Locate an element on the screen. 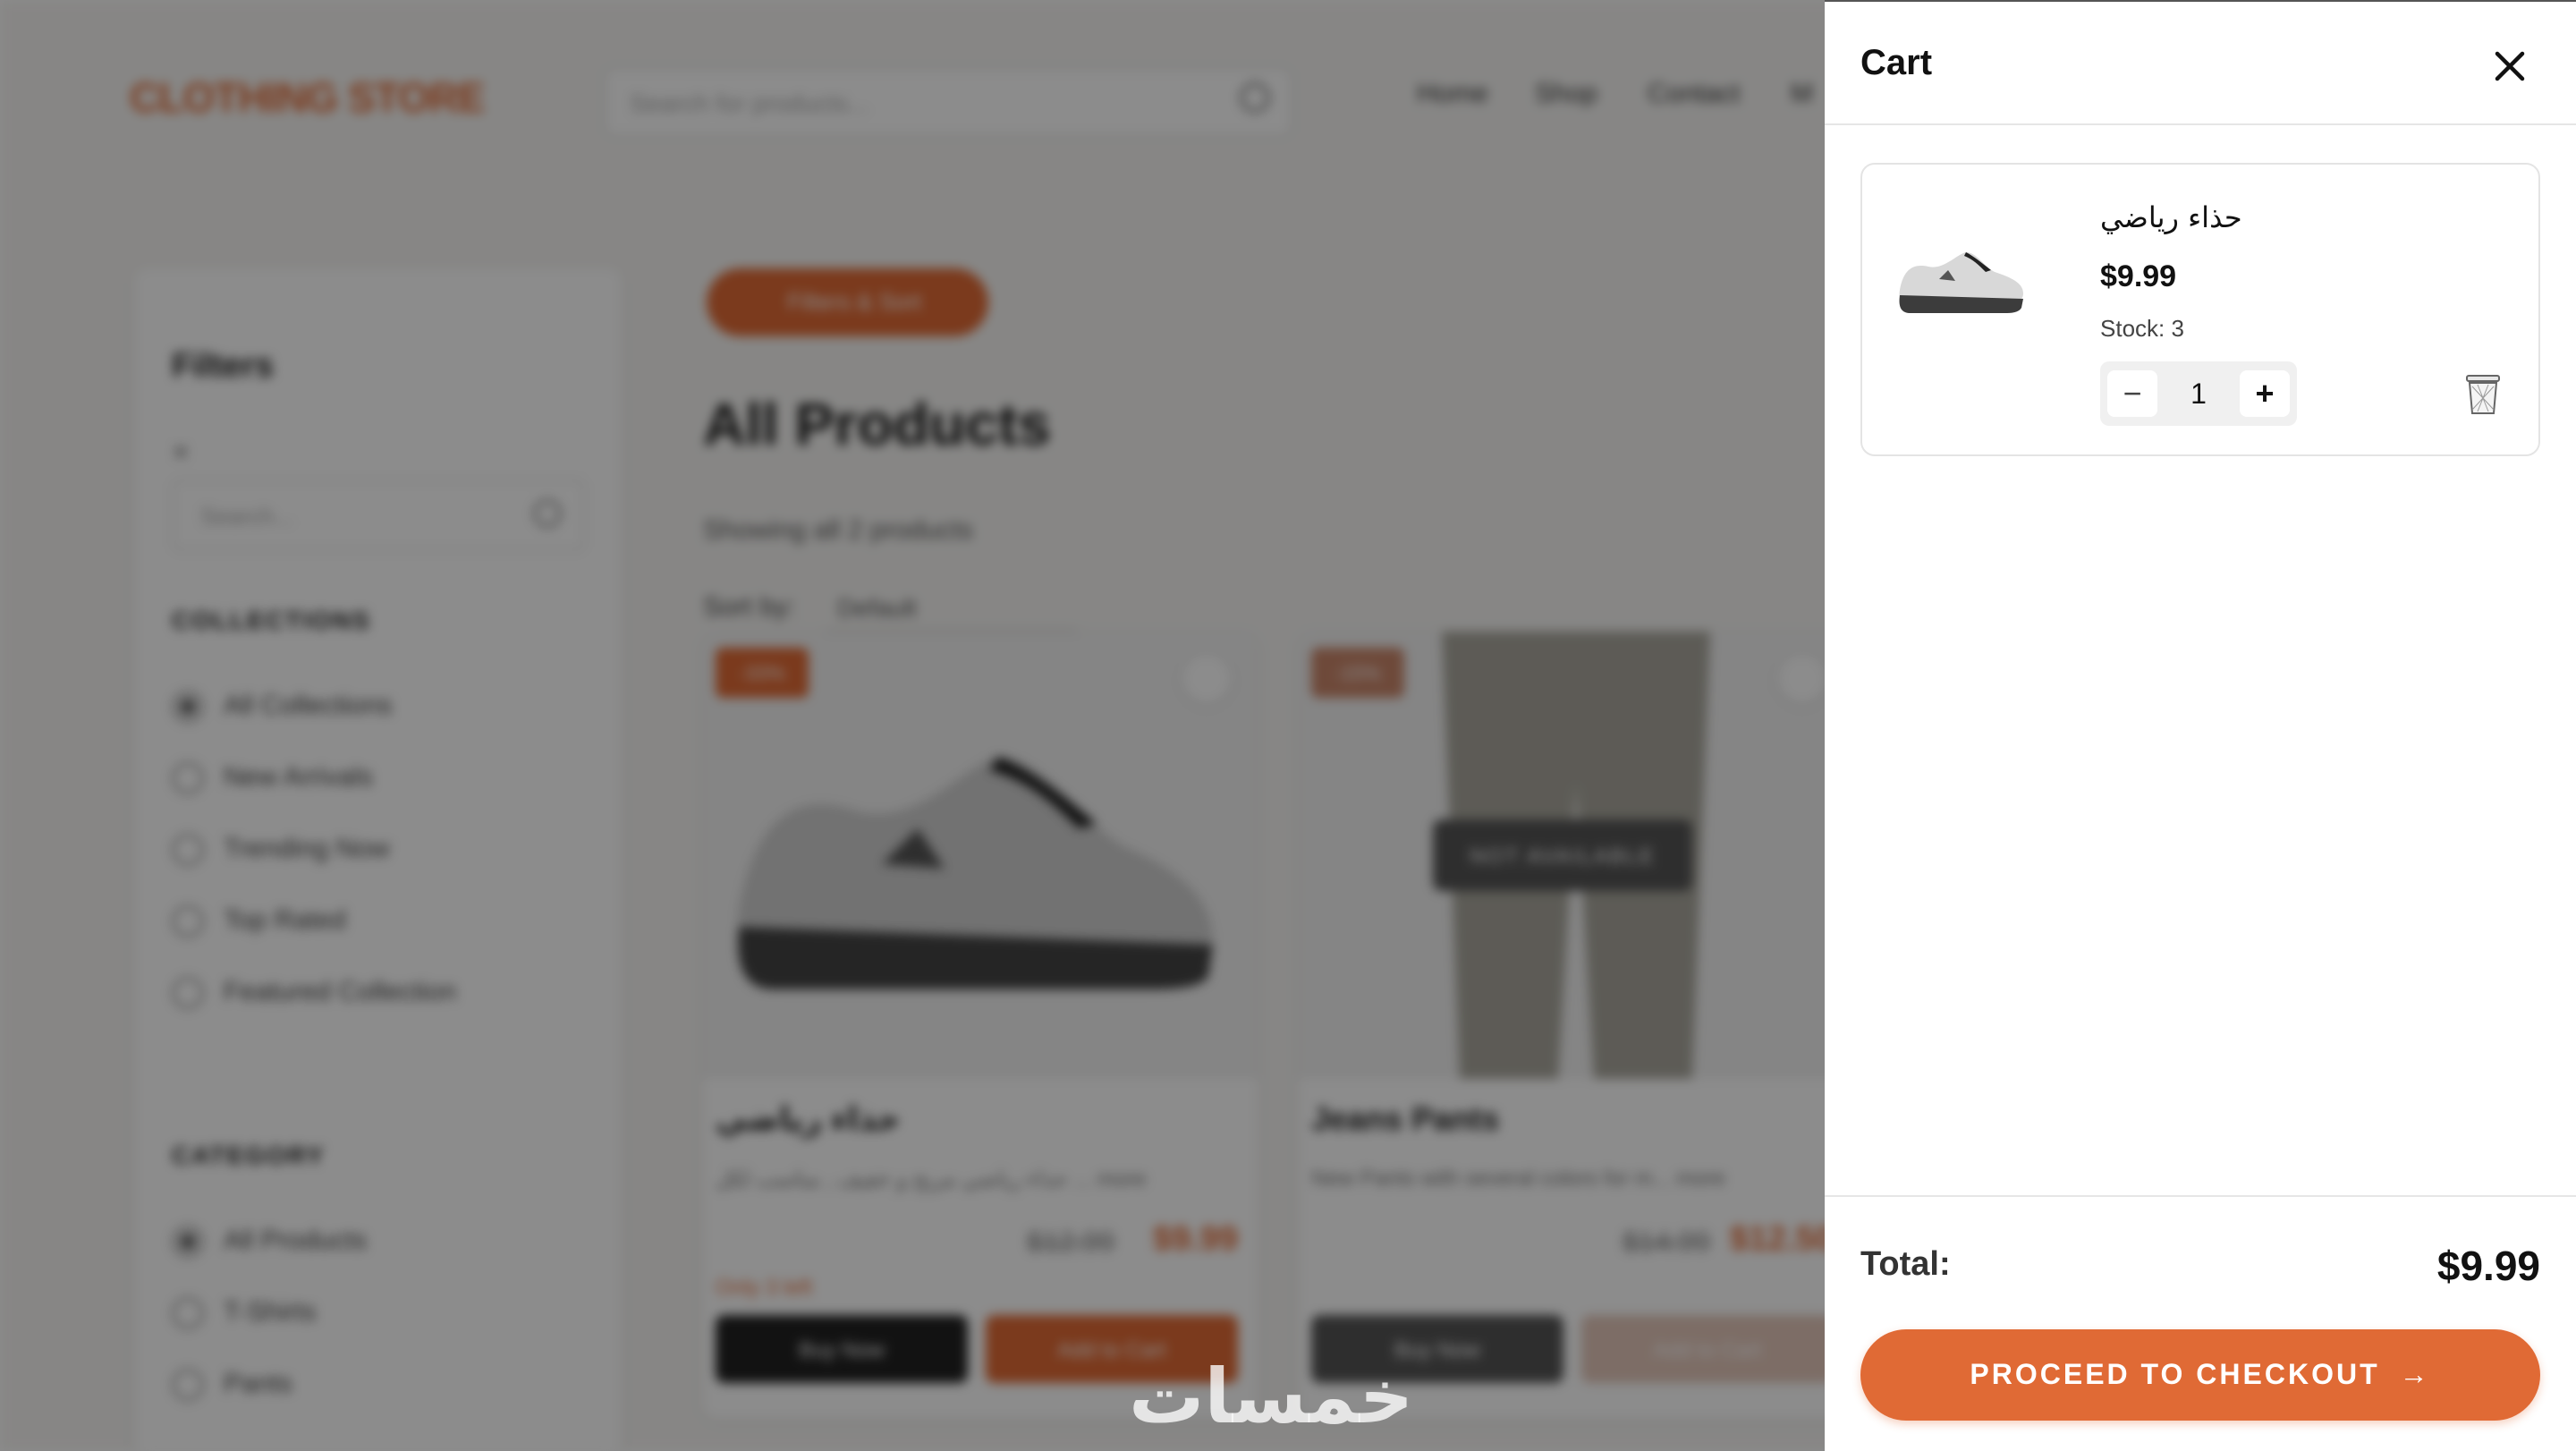  cart-item-name: حذاء رياضي is located at coordinates (2171, 217).